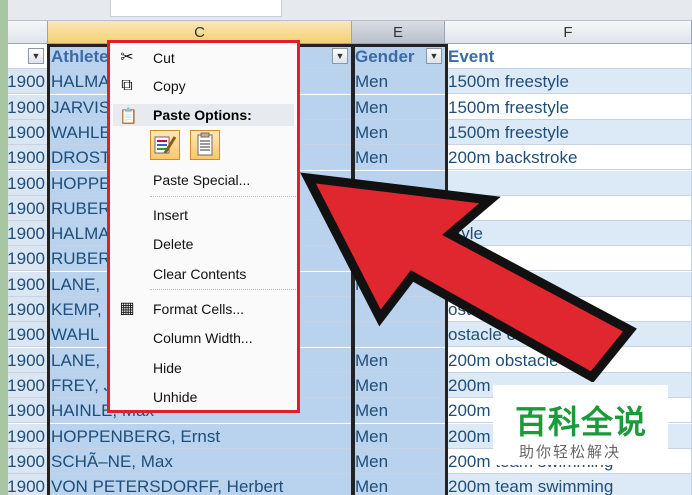 The width and height of the screenshot is (692, 495). Describe the element at coordinates (385, 56) in the screenshot. I see `header-gender-label: Gender` at that location.